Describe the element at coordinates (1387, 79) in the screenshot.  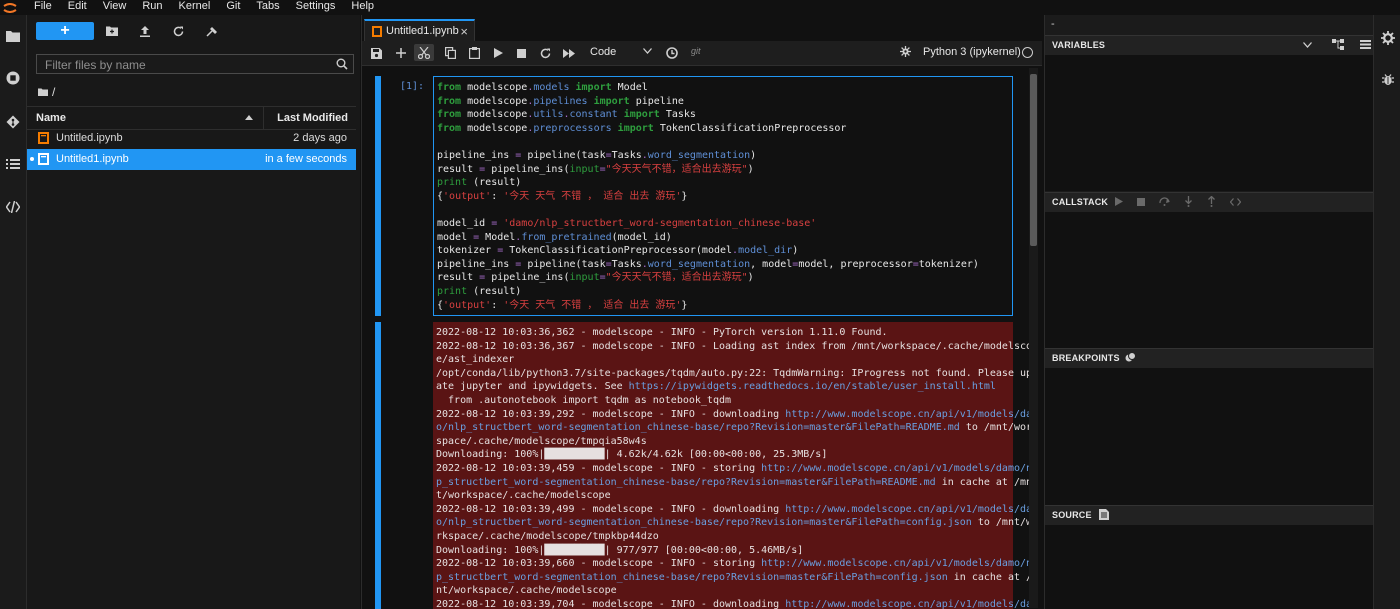
I see `debugger-icon` at that location.